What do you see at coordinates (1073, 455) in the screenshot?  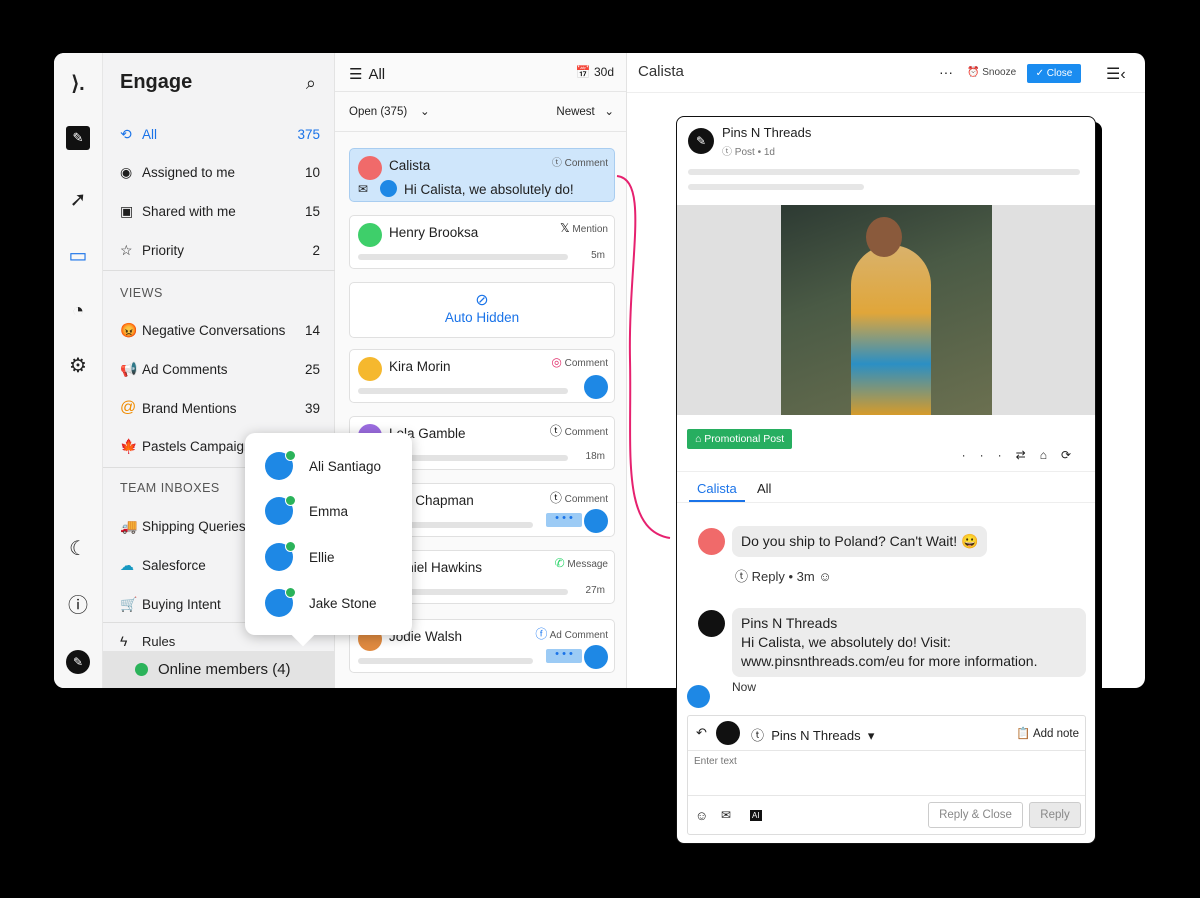 I see `repost-icon: ⟳` at bounding box center [1073, 455].